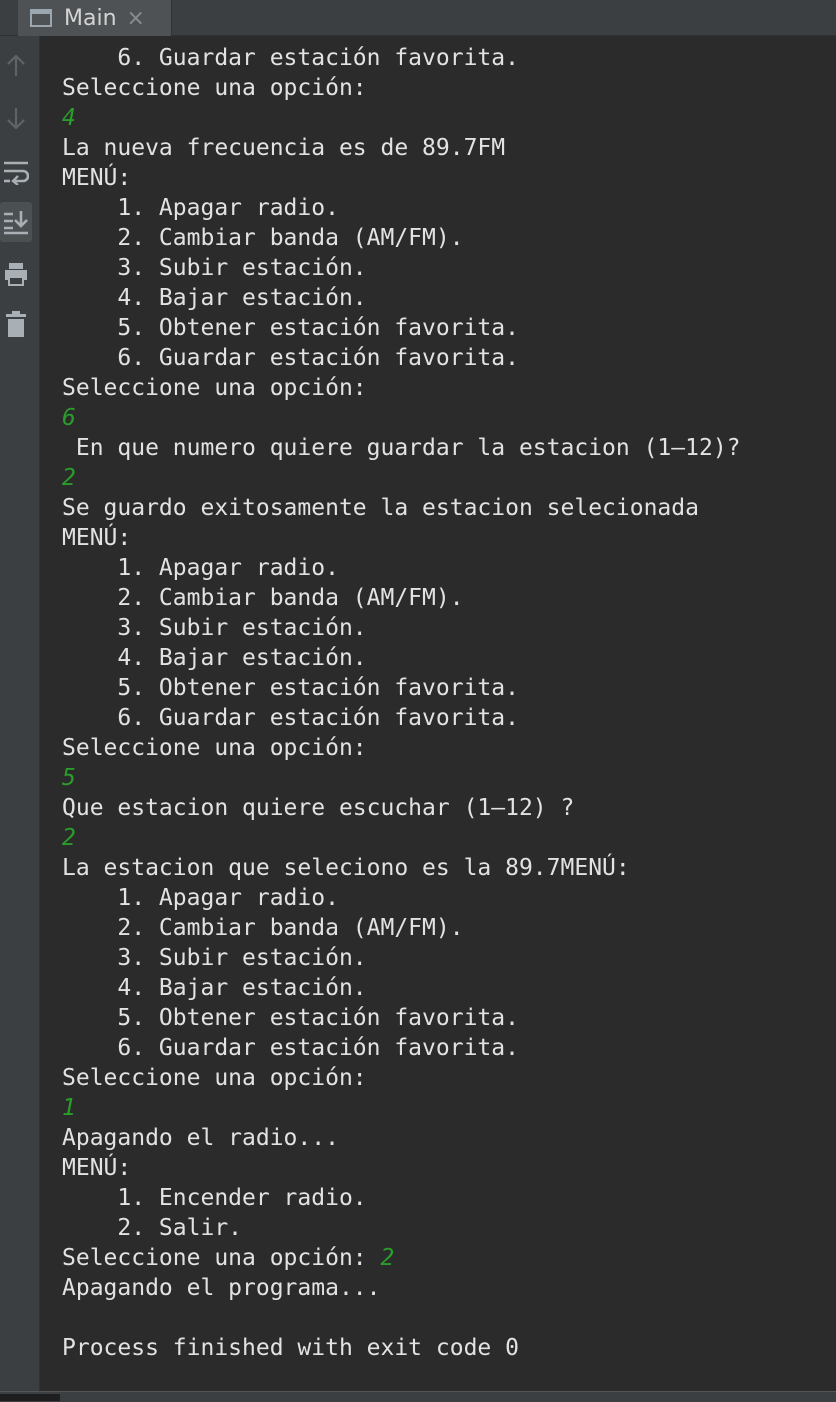  What do you see at coordinates (284, 148) in the screenshot?
I see `console-output-line: La nueva frecuencia es de 89.7FM` at bounding box center [284, 148].